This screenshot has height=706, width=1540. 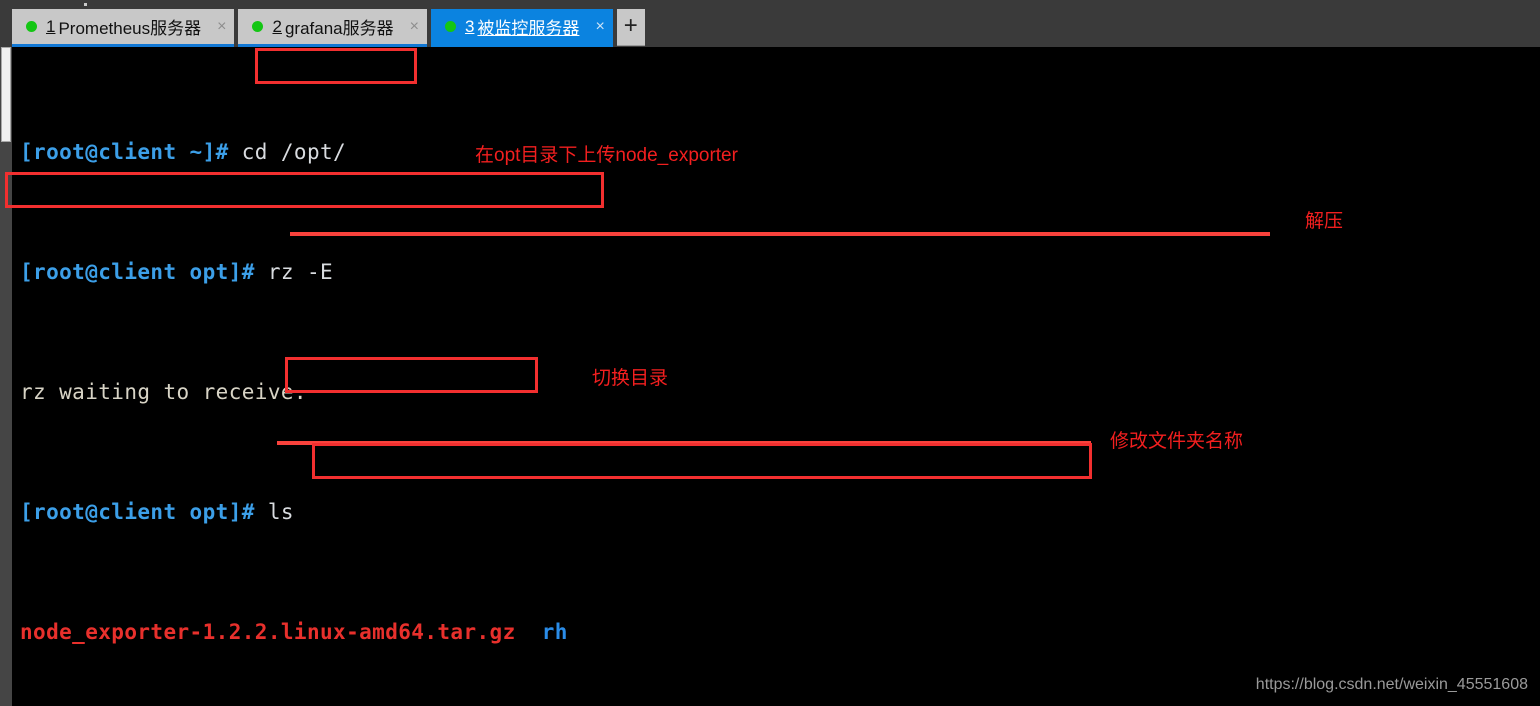 What do you see at coordinates (541, 632) in the screenshot?
I see `directory-name: rh` at bounding box center [541, 632].